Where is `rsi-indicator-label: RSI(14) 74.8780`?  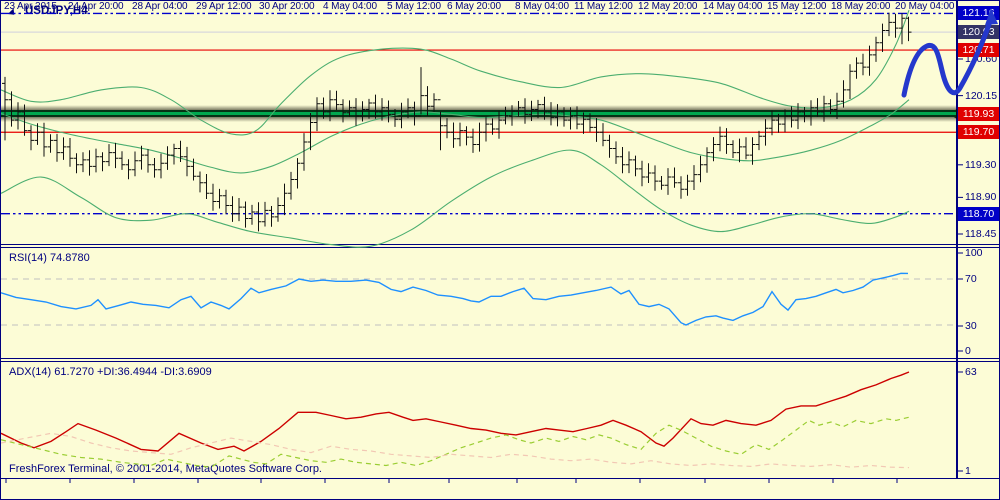 rsi-indicator-label: RSI(14) 74.8780 is located at coordinates (49, 258).